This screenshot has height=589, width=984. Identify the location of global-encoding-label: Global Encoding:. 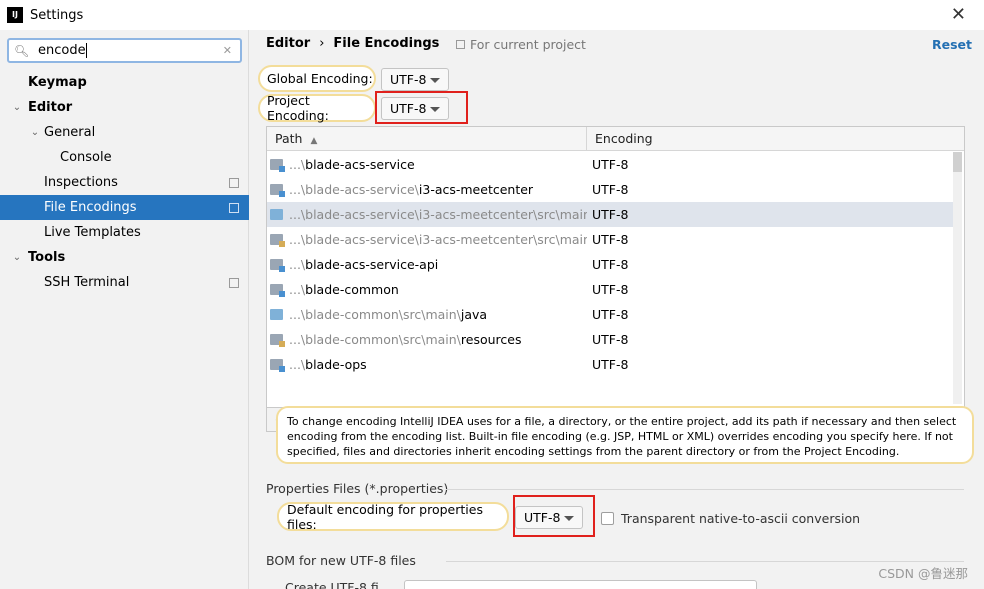
(317, 78).